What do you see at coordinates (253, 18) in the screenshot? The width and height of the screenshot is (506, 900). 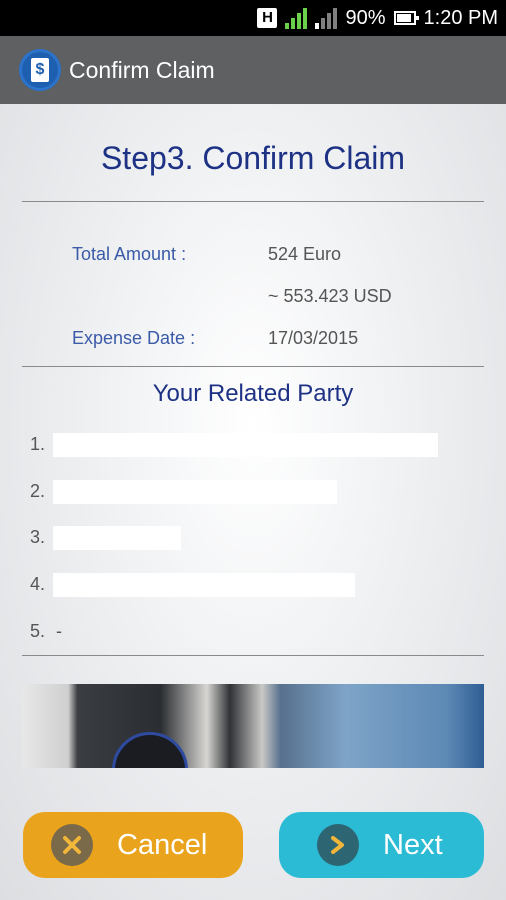 I see `status-bar: H 90% 1:20 PM` at bounding box center [253, 18].